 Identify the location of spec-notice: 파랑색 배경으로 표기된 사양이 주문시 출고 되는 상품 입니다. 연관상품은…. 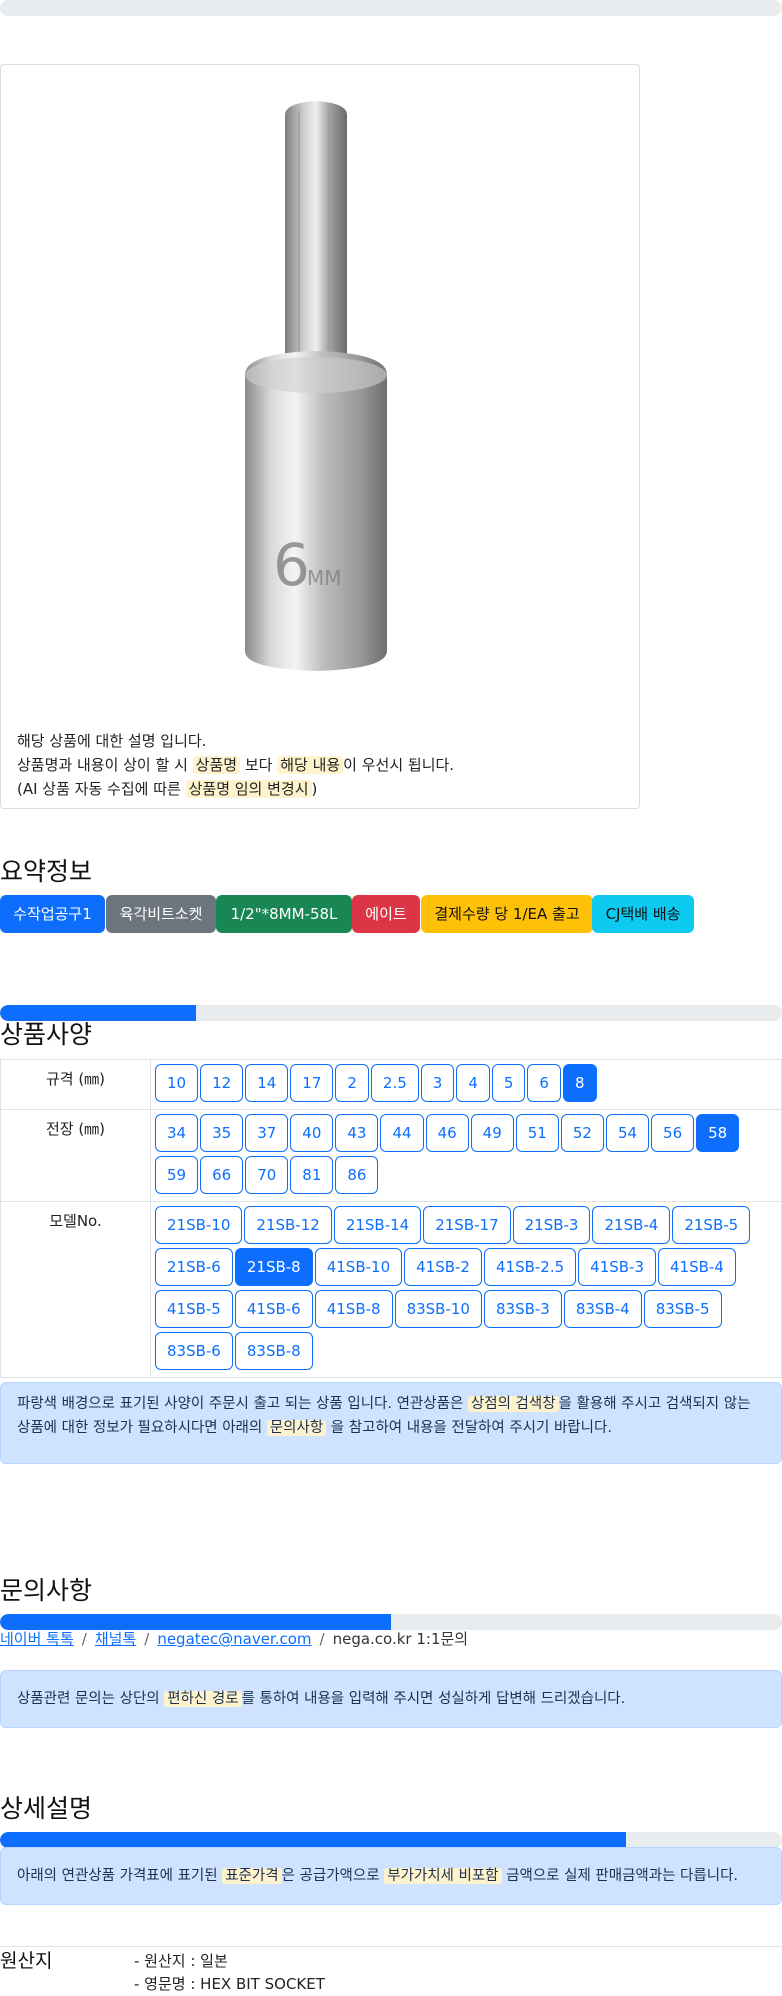
(391, 1423).